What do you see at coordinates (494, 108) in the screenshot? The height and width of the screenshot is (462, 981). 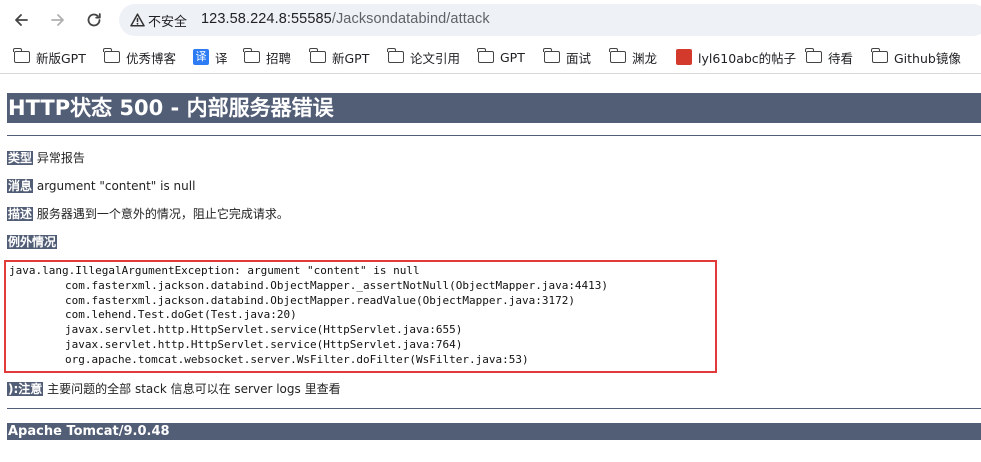 I see `page-title: HTTP状态 500 - 内部服务器错误` at bounding box center [494, 108].